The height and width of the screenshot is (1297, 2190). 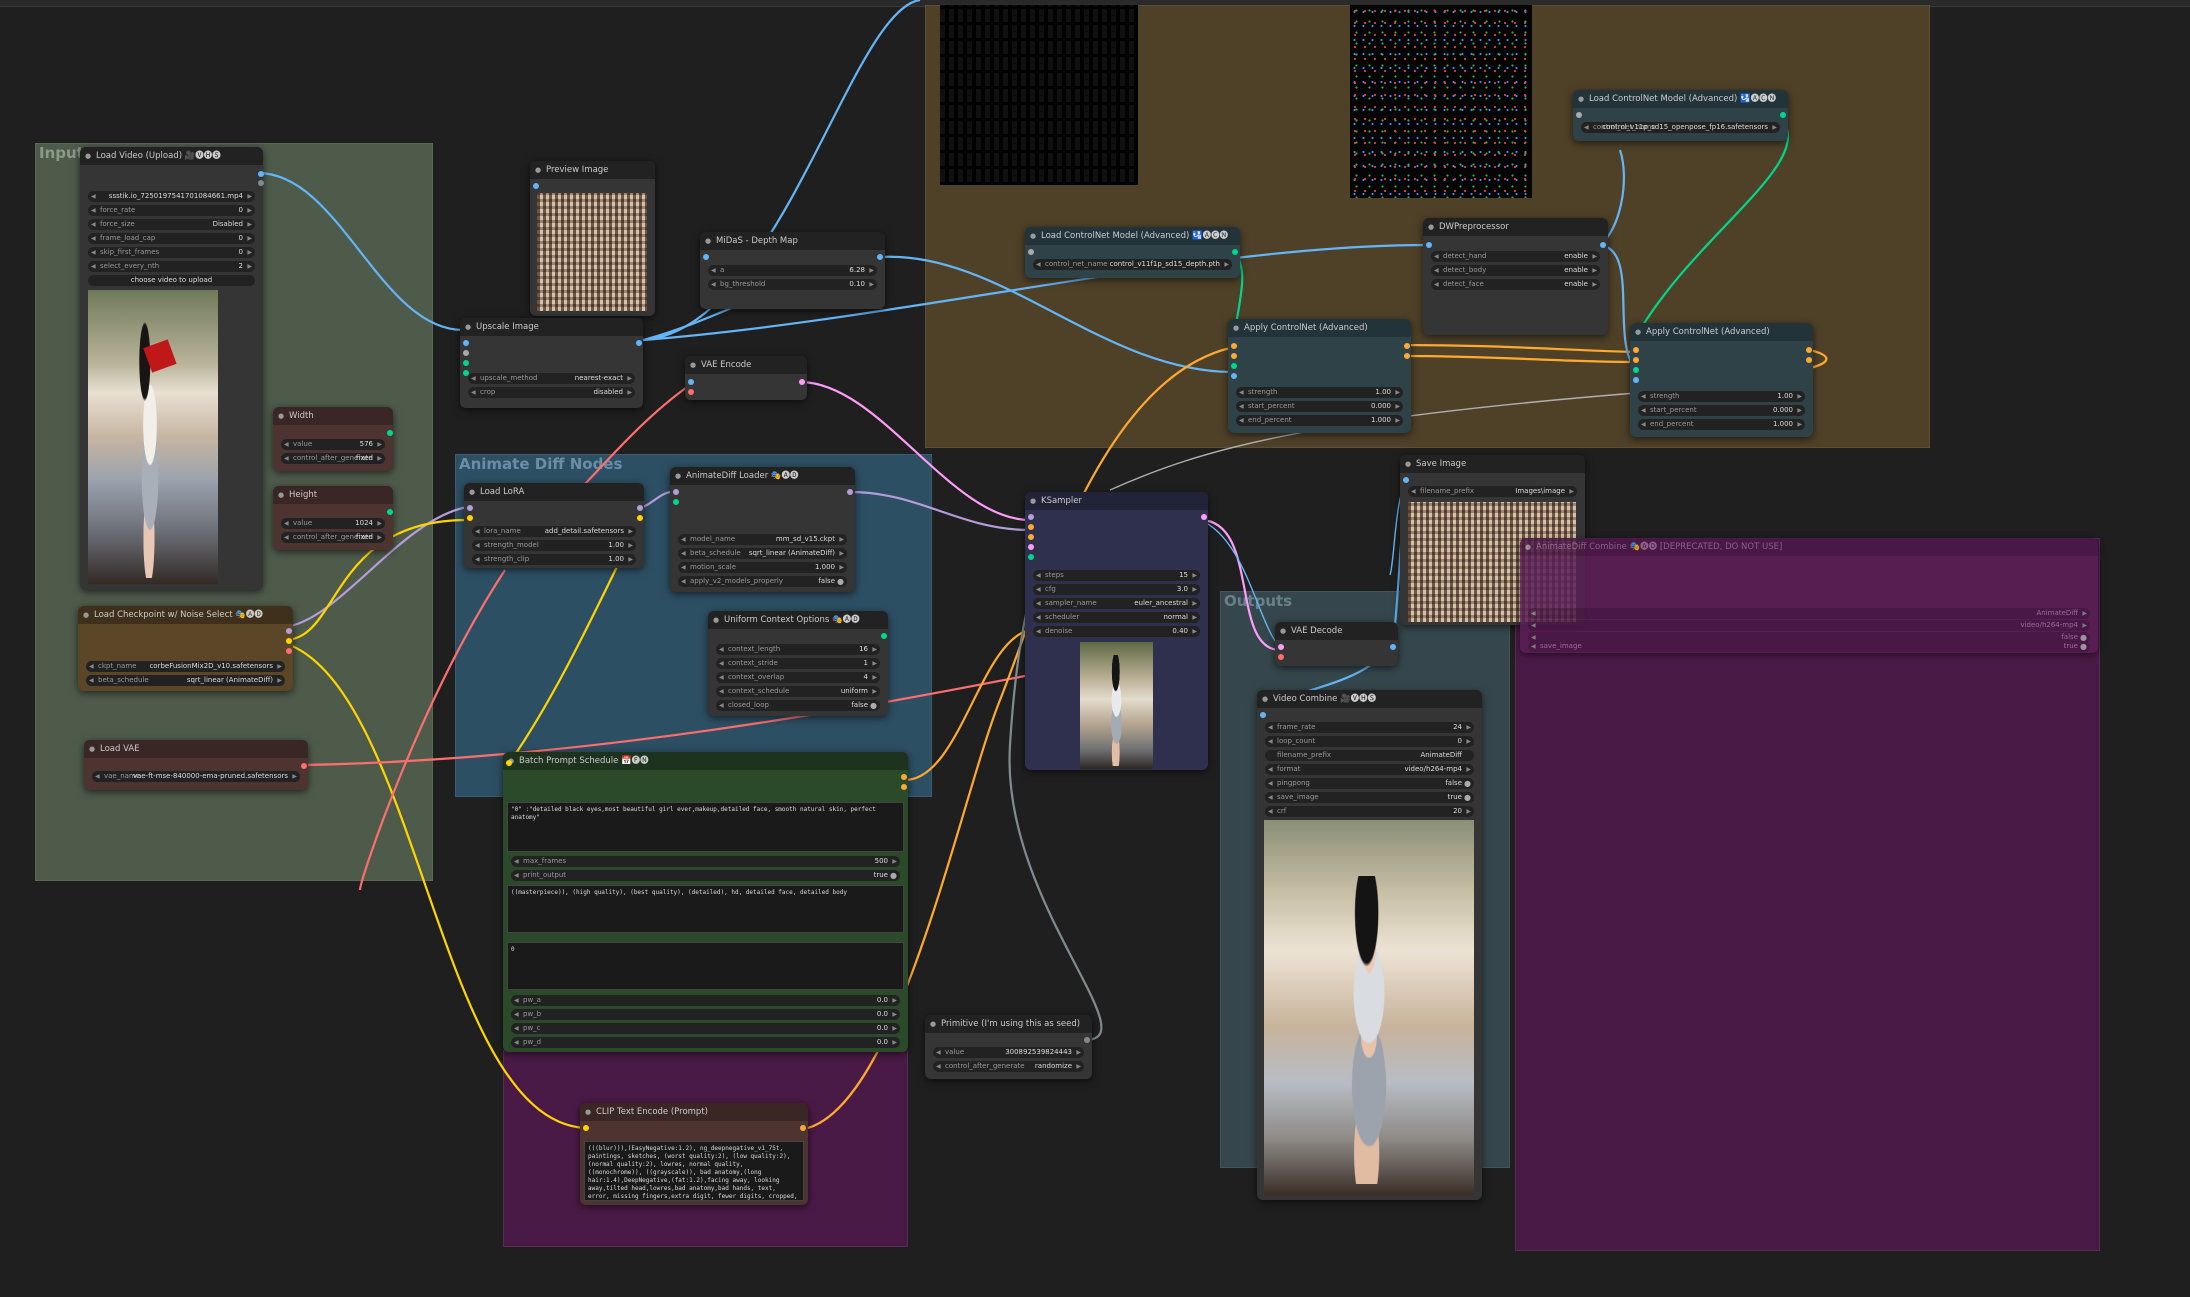 What do you see at coordinates (551, 392) in the screenshot?
I see `widget-crop: cropdisabled` at bounding box center [551, 392].